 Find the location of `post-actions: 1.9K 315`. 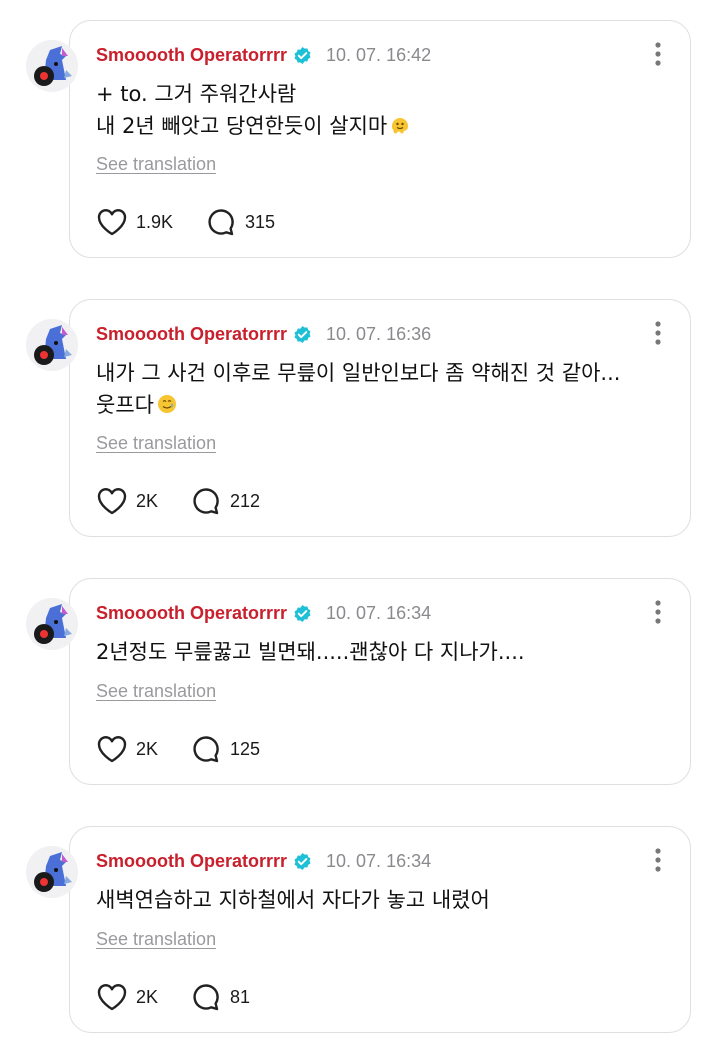

post-actions: 1.9K 315 is located at coordinates (201, 222).